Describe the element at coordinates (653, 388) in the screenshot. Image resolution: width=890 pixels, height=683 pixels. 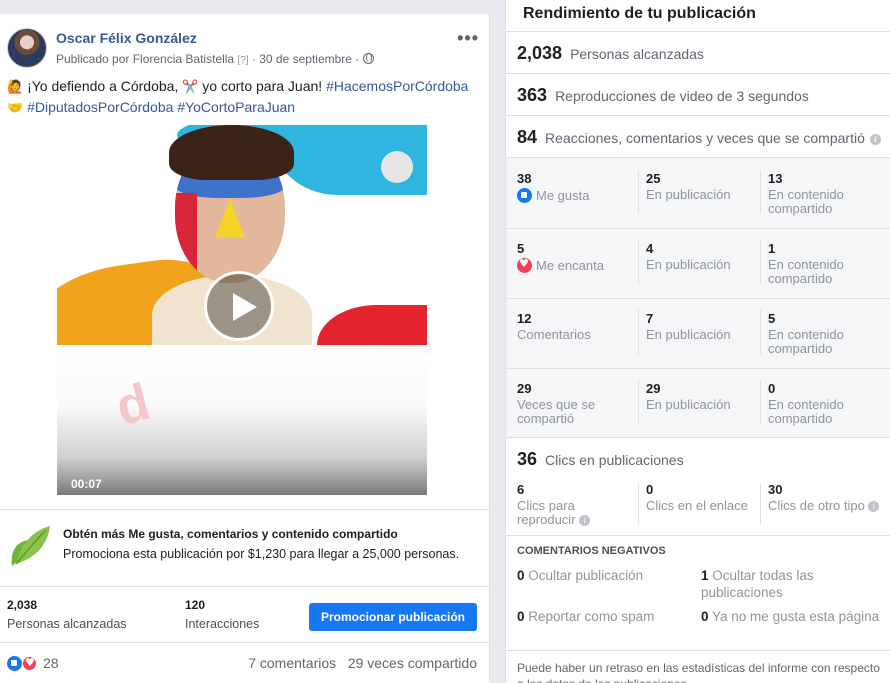
I see `shares-on-post-value: 29` at that location.